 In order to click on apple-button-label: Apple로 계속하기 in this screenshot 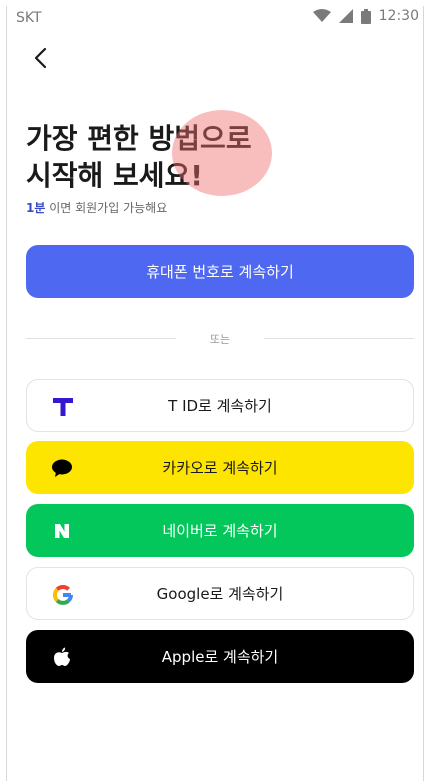, I will do `click(220, 657)`.